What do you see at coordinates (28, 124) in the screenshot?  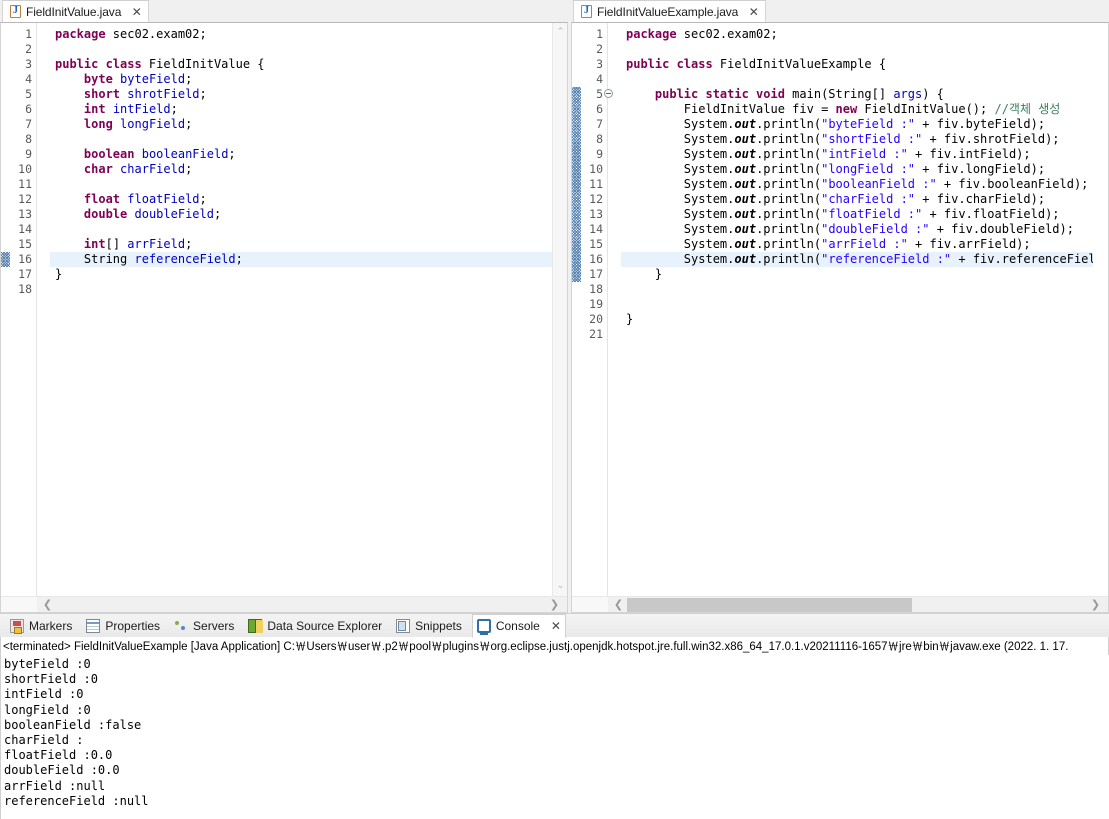 I see `line-number: 7` at bounding box center [28, 124].